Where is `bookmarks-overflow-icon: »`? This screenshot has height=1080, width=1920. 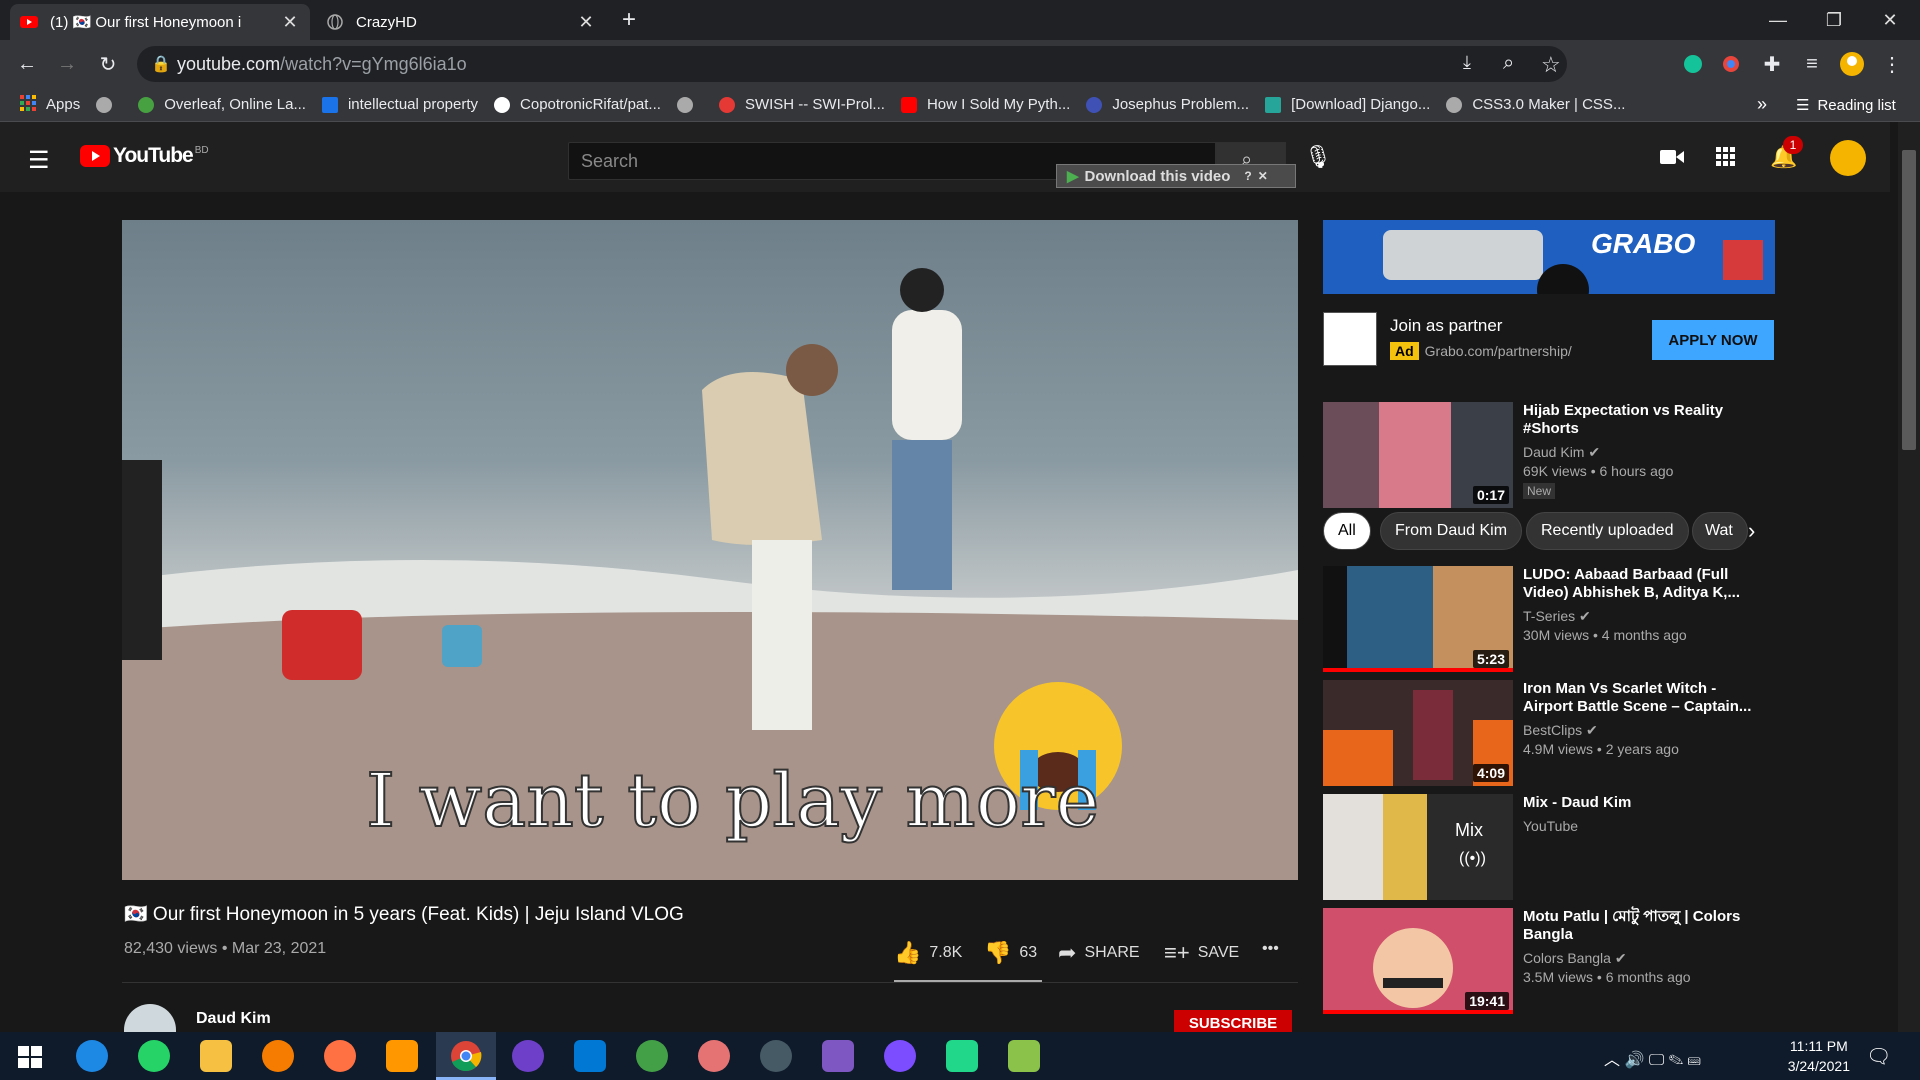
bookmarks-overflow-icon: » is located at coordinates (1762, 104).